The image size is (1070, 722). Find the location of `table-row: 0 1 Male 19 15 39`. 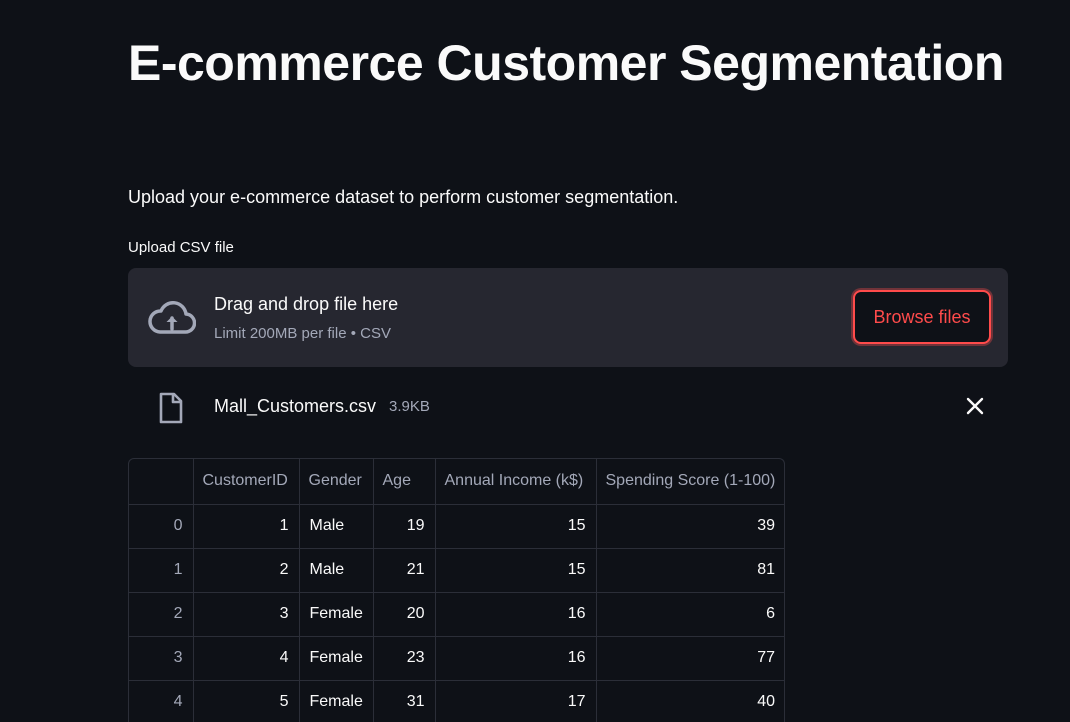

table-row: 0 1 Male 19 15 39 is located at coordinates (456, 526).